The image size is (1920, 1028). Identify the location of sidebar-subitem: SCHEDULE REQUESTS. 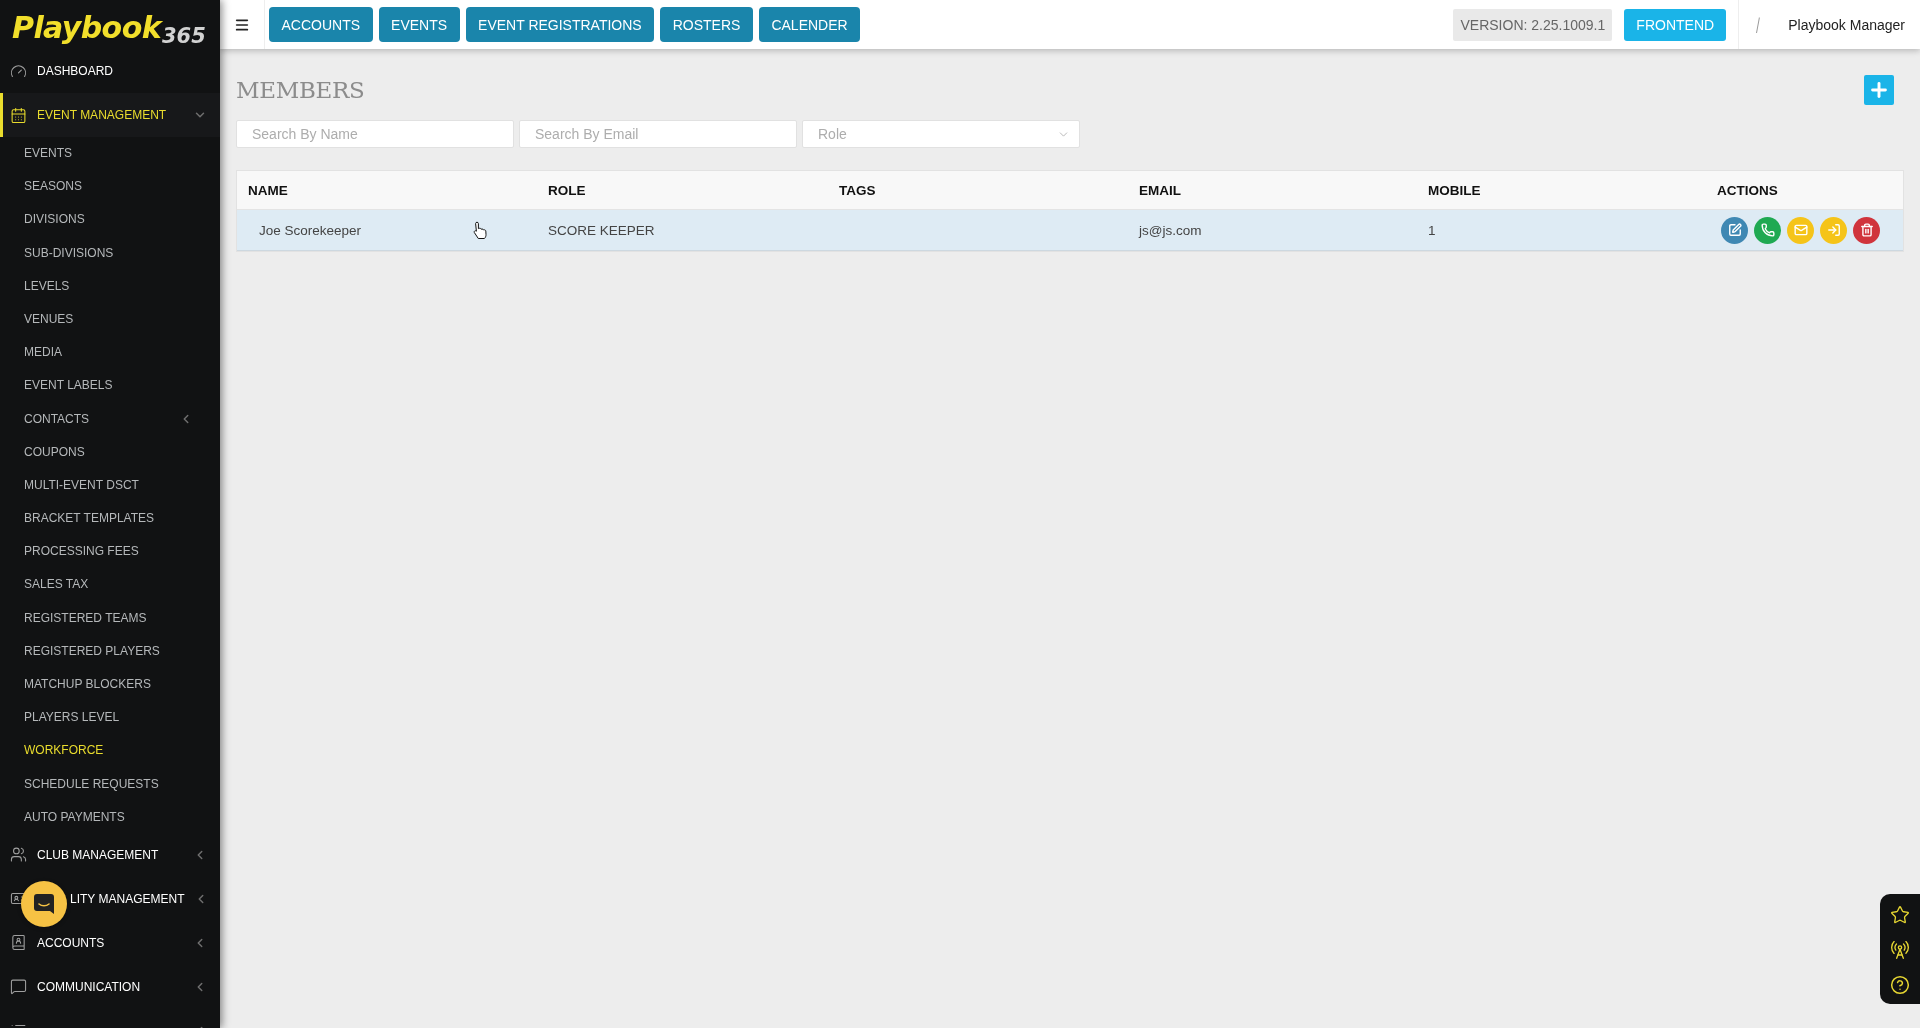
(91, 783).